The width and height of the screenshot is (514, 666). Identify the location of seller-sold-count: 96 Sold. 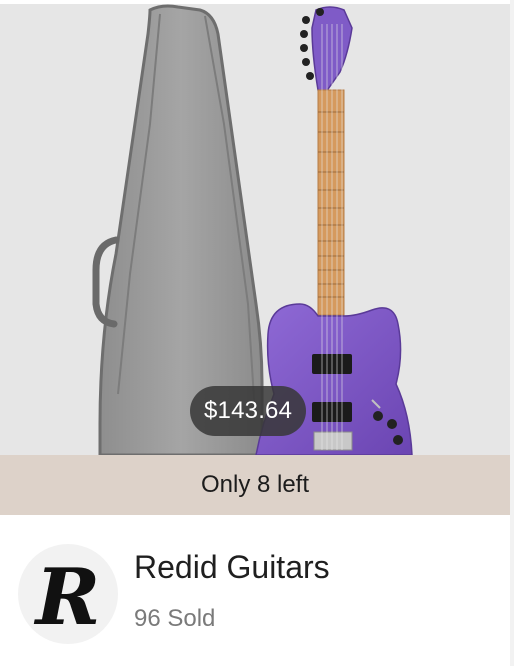
(175, 618).